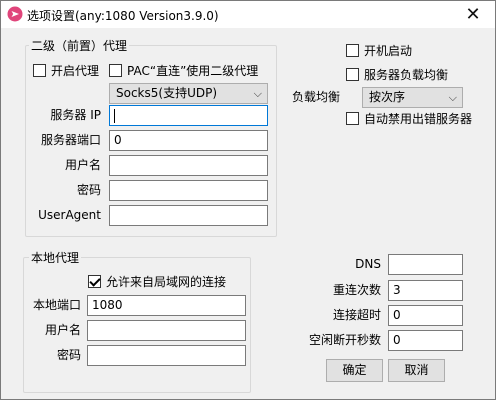 This screenshot has height=400, width=496. Describe the element at coordinates (418, 119) in the screenshot. I see `auto-disable-label: 自动禁用出错服务器` at that location.